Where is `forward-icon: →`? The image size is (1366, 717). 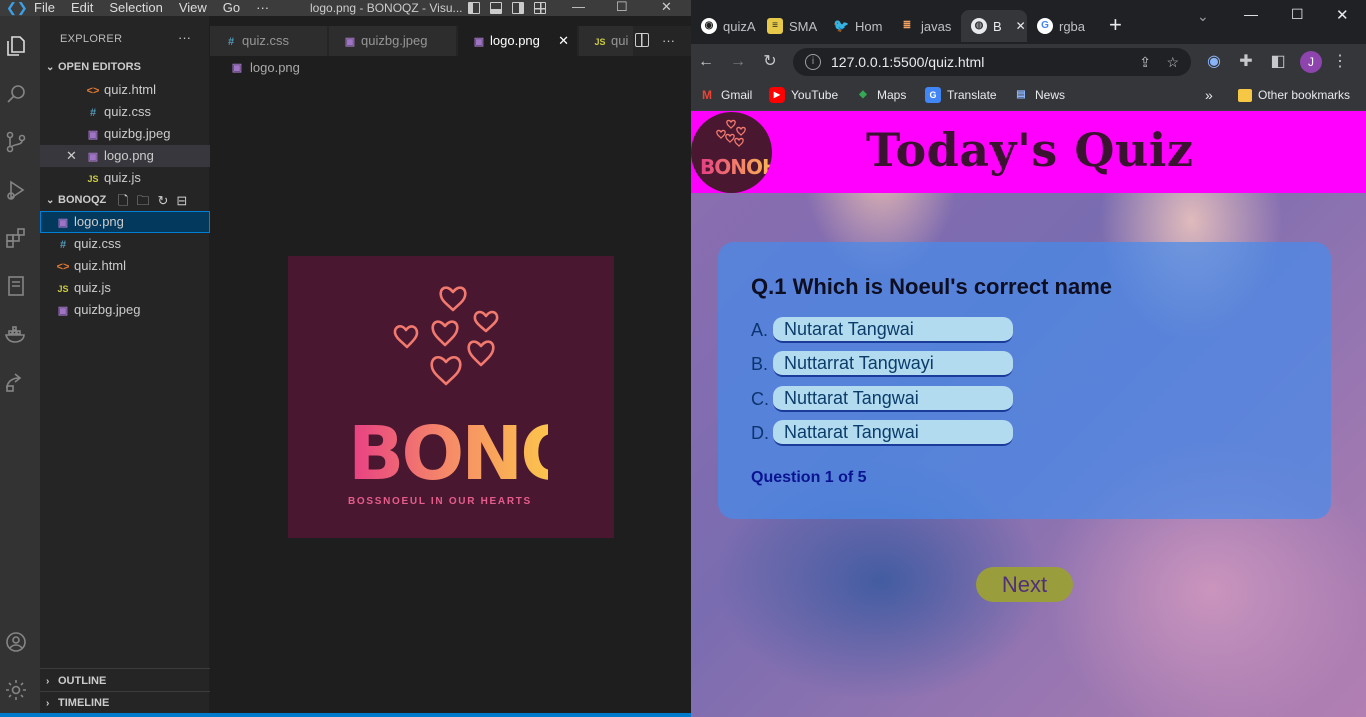
forward-icon: → is located at coordinates (738, 62).